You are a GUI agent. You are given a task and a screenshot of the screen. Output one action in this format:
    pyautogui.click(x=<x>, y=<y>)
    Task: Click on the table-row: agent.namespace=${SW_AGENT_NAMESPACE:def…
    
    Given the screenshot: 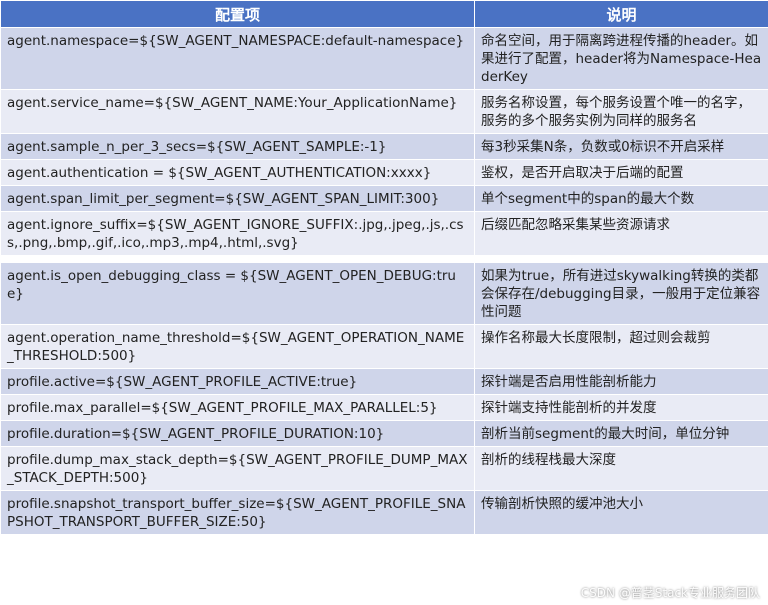 What is the action you would take?
    pyautogui.click(x=384, y=58)
    